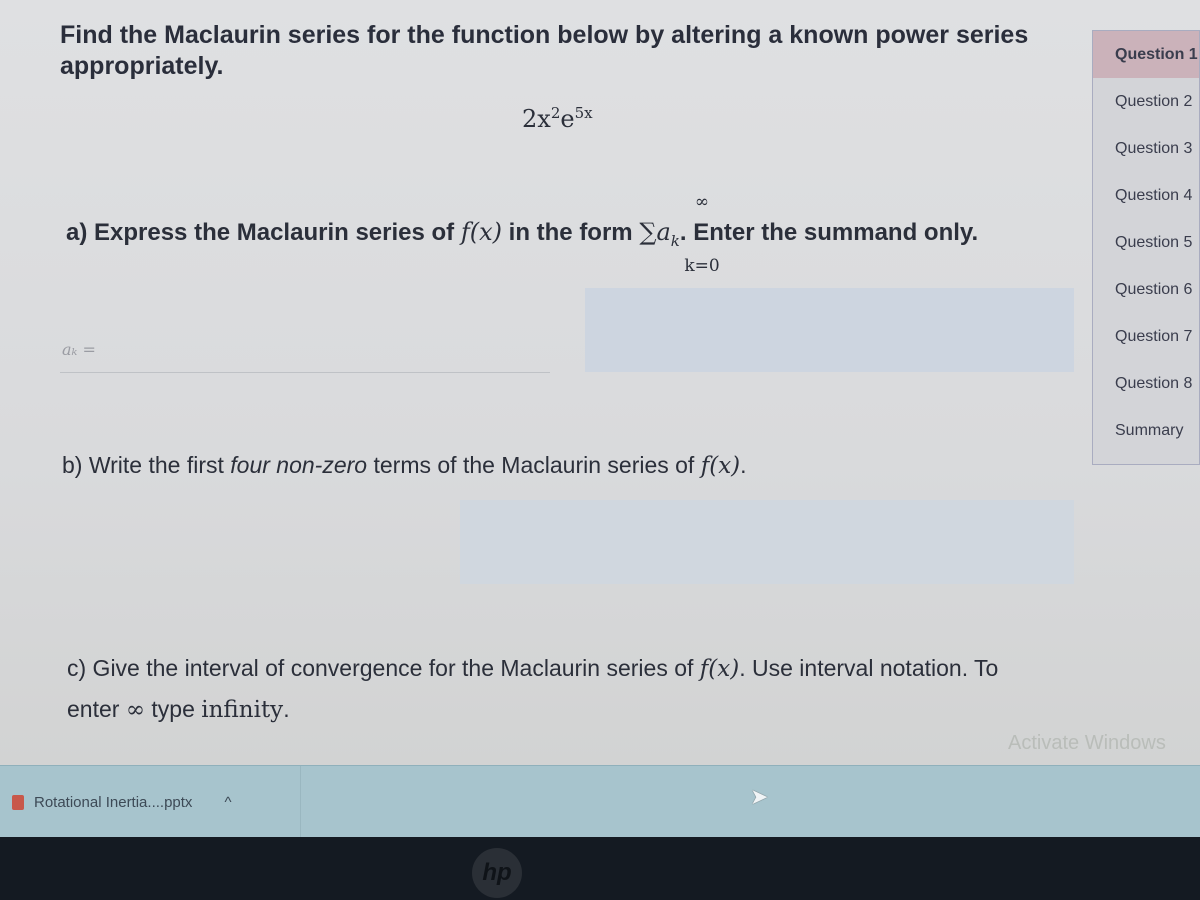 This screenshot has height=900, width=1200. What do you see at coordinates (300, 802) in the screenshot?
I see `download-separator` at bounding box center [300, 802].